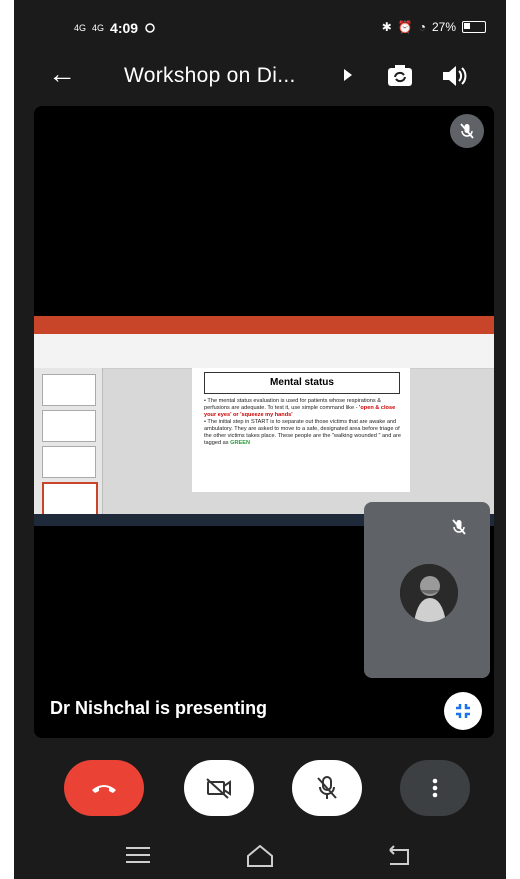 This screenshot has height=879, width=520. I want to click on back-arrow-icon: ←, so click(62, 74).